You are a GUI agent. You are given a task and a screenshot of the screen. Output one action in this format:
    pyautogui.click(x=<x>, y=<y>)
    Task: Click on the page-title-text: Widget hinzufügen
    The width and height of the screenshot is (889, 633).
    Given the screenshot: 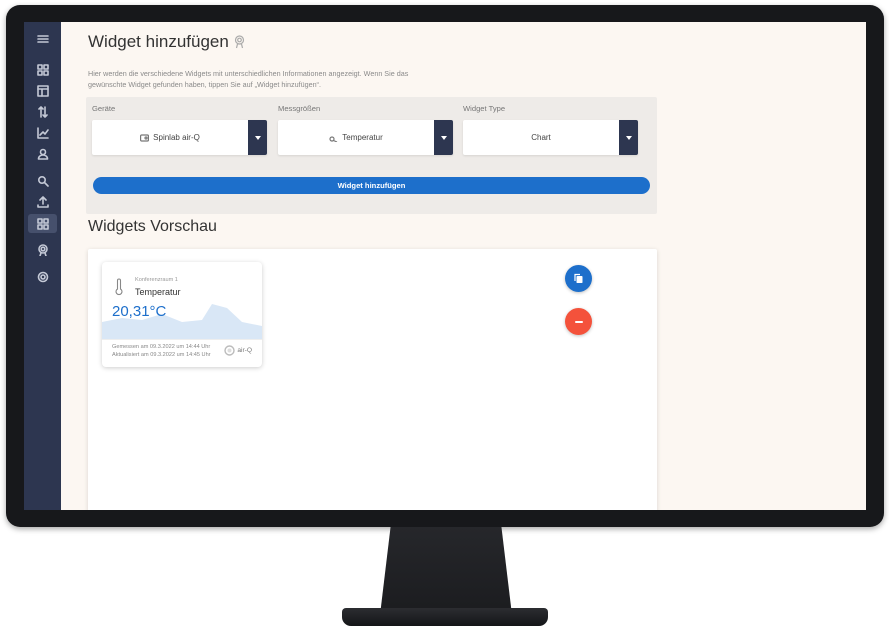 What is the action you would take?
    pyautogui.click(x=158, y=41)
    